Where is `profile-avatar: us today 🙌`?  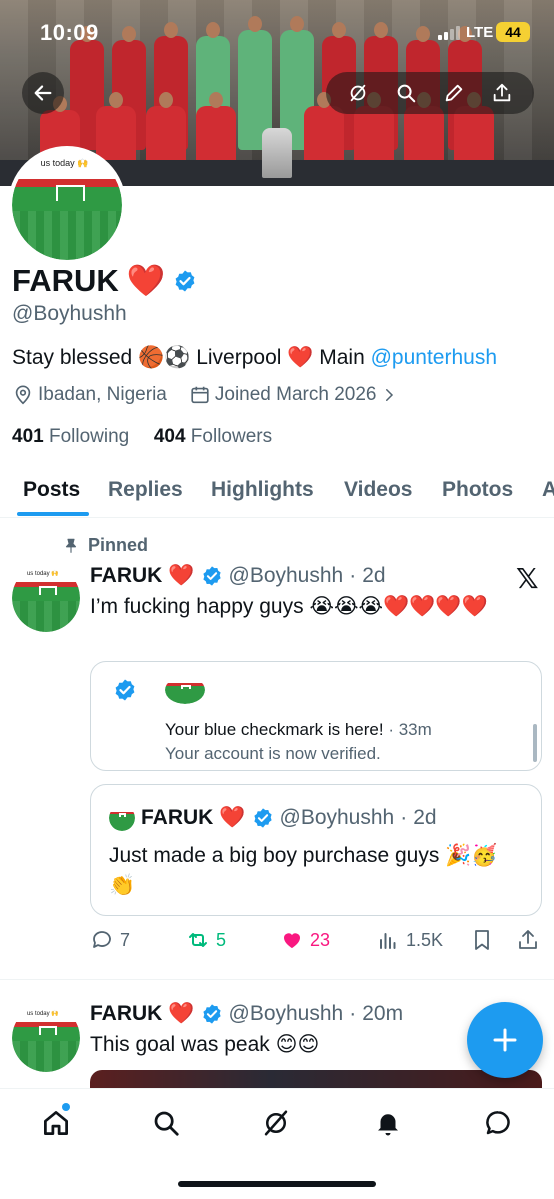 profile-avatar: us today 🙌 is located at coordinates (67, 205).